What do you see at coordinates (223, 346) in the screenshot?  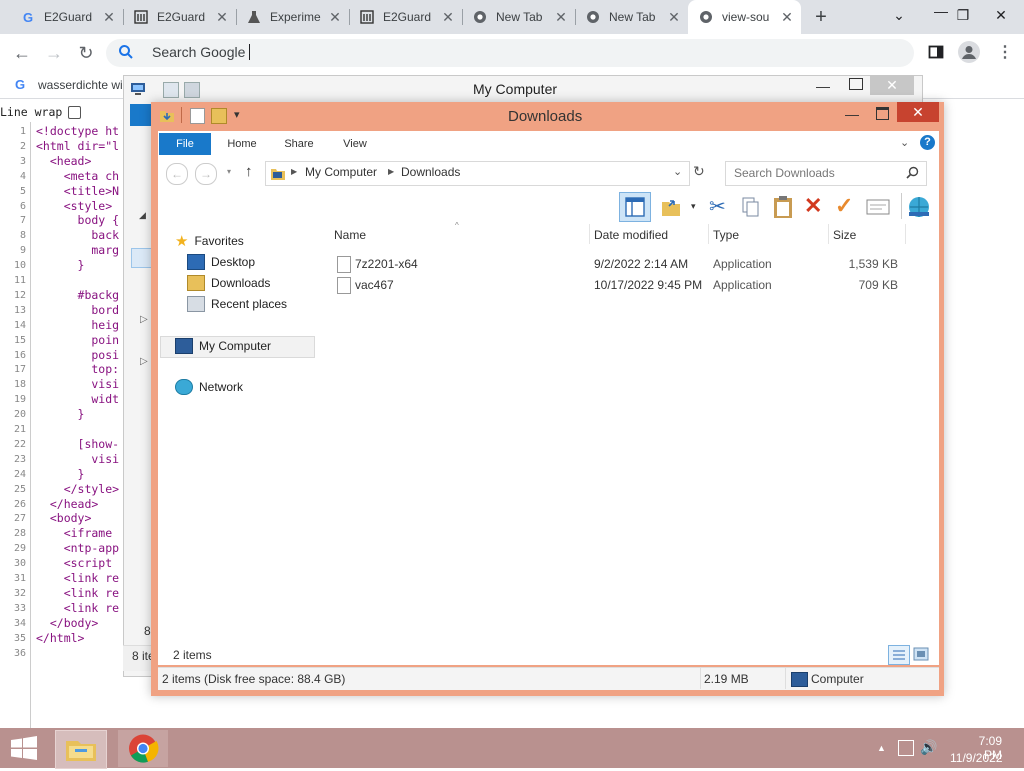 I see `nav-my-computer: My Computer` at bounding box center [223, 346].